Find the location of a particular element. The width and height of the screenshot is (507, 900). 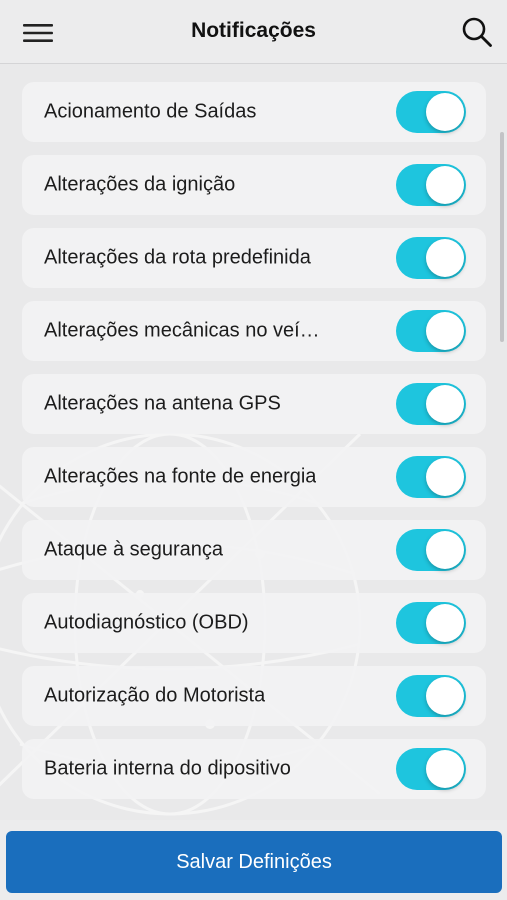

list-item: Alterações na antena GPS is located at coordinates (254, 404).